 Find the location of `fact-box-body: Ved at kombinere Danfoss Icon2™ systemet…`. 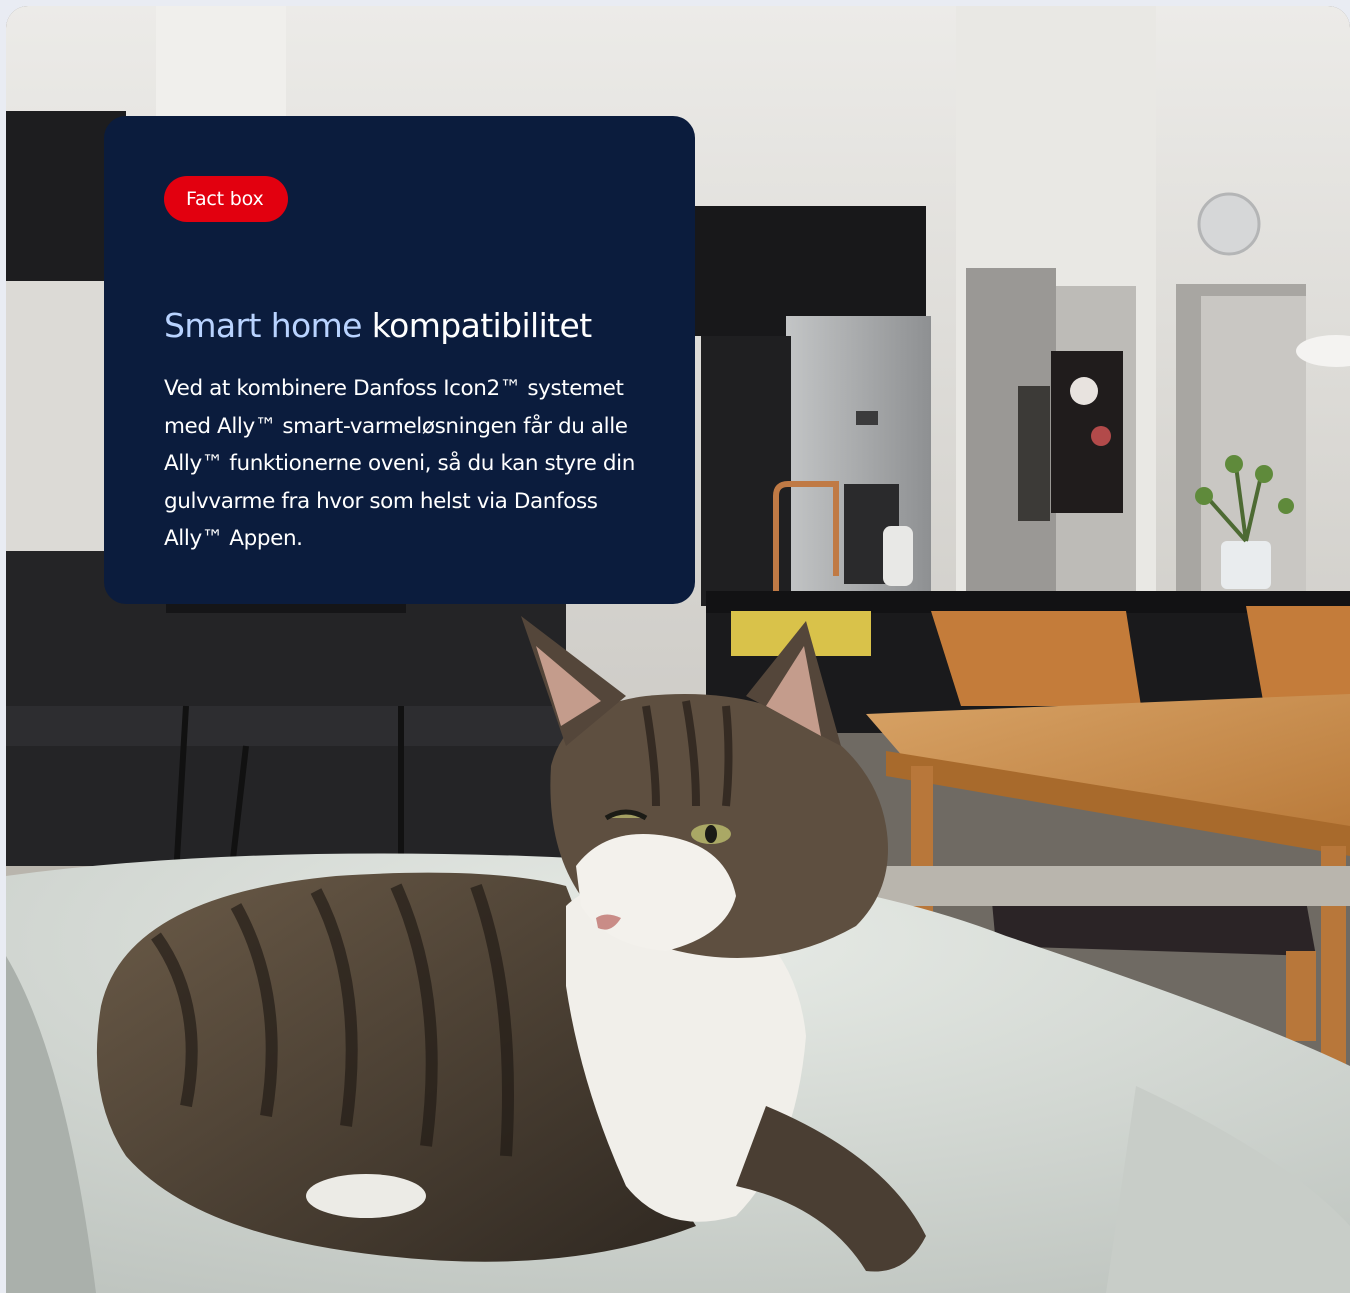

fact-box-body: Ved at kombinere Danfoss Icon2™ systemet… is located at coordinates (399, 463).